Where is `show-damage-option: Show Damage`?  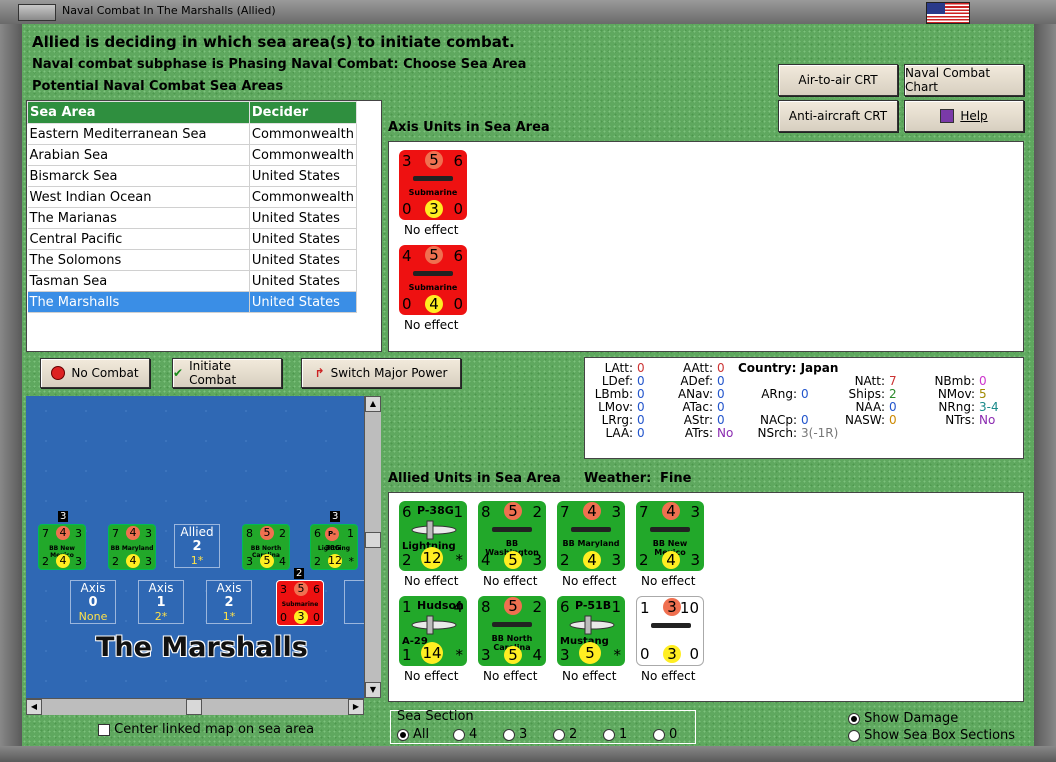
show-damage-option: Show Damage is located at coordinates (903, 718).